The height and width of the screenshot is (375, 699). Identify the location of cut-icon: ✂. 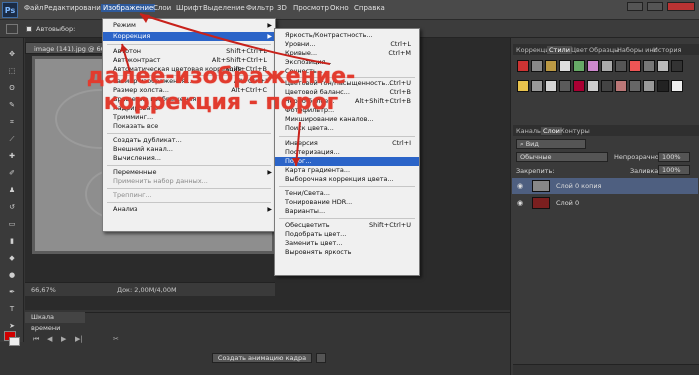
(116, 339).